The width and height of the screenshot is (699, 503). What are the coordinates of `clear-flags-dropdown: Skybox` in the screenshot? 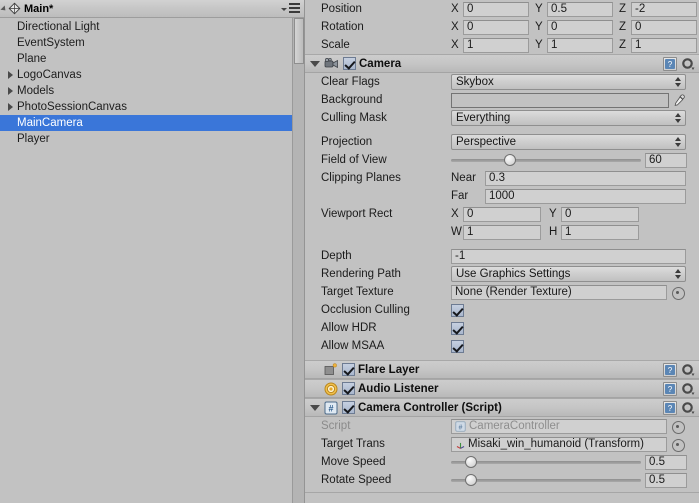 It's located at (568, 82).